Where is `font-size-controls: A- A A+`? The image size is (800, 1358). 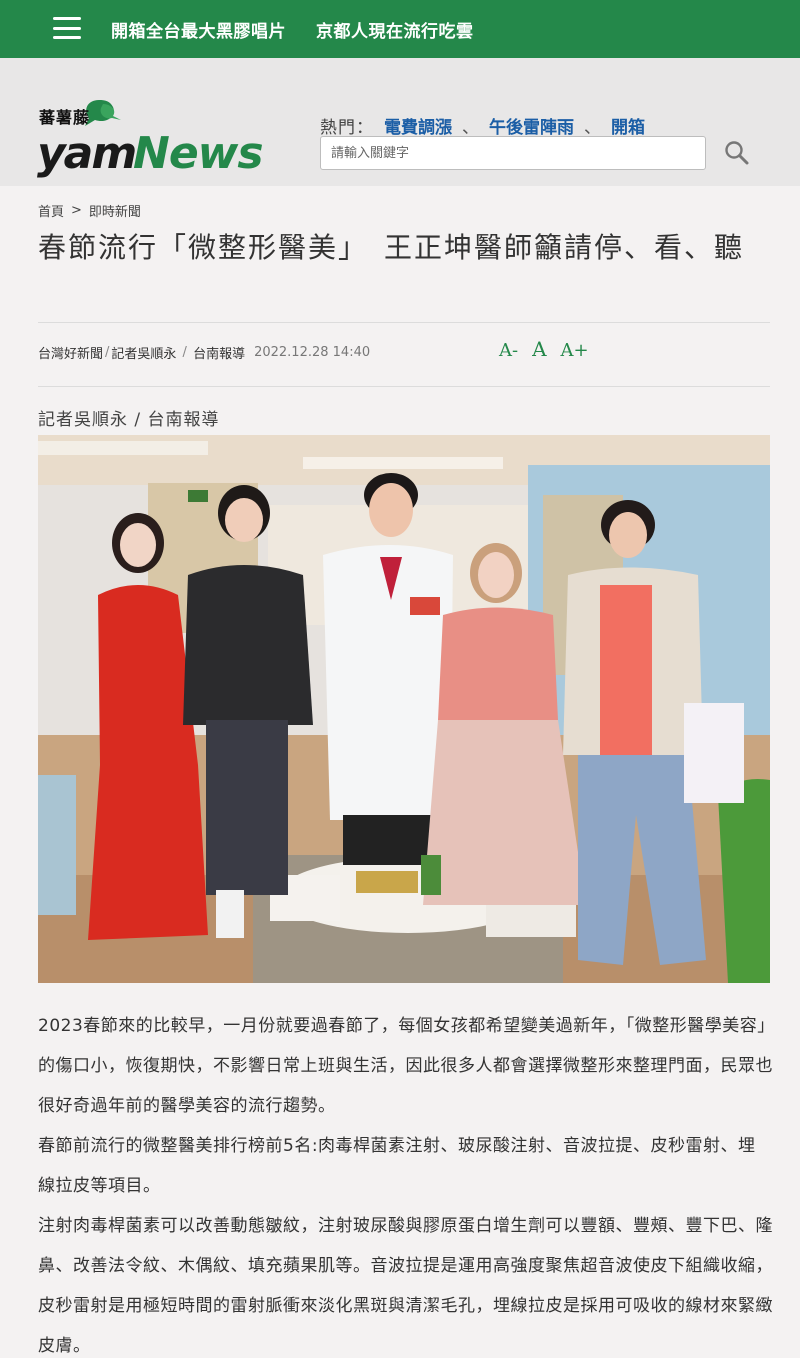 font-size-controls: A- A A+ is located at coordinates (544, 349).